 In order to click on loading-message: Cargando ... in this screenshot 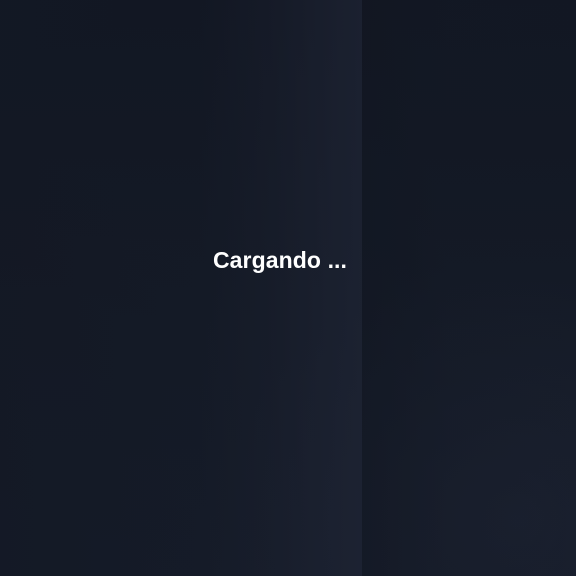, I will do `click(280, 260)`.